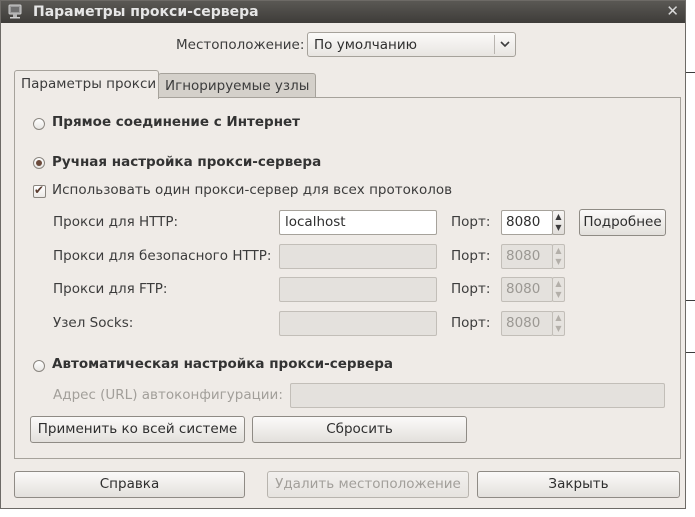 This screenshot has height=517, width=695. What do you see at coordinates (39, 124) in the screenshot?
I see `direct-connection-radio` at bounding box center [39, 124].